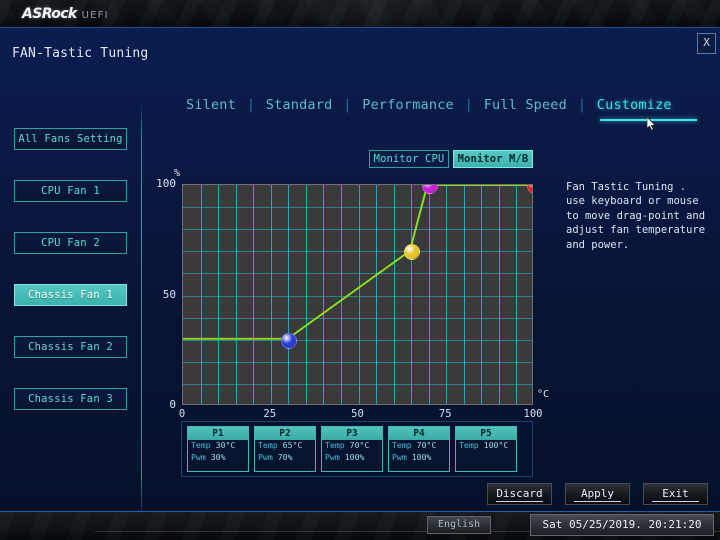 The width and height of the screenshot is (720, 540). I want to click on sidebar-item-chassis-fan-1: Chassis Fan 1, so click(70, 295).